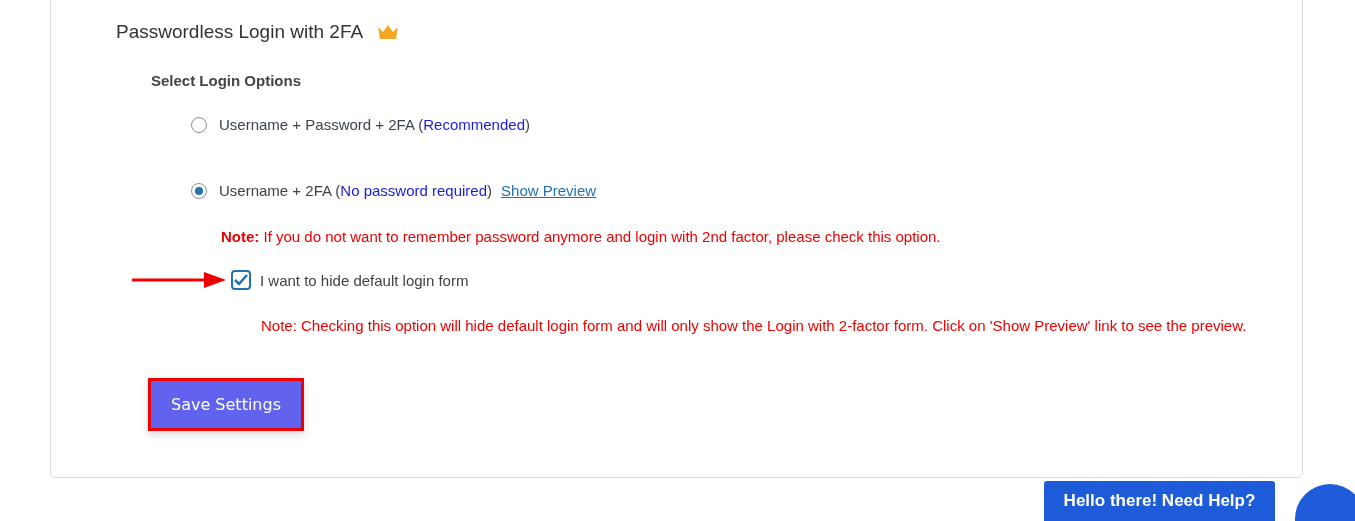 The height and width of the screenshot is (521, 1355). I want to click on section-label: Select Login Options, so click(226, 80).